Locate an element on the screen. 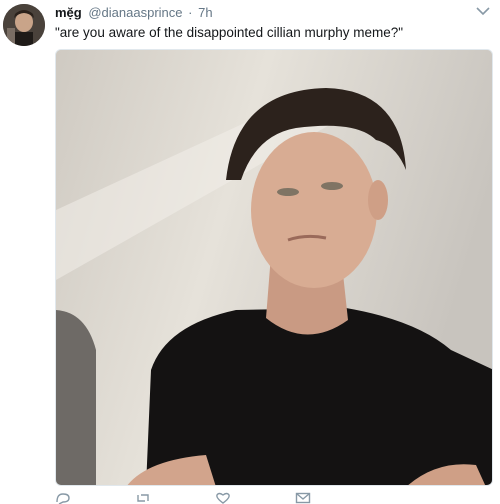 Image resolution: width=500 pixels, height=504 pixels. avatar is located at coordinates (24, 25).